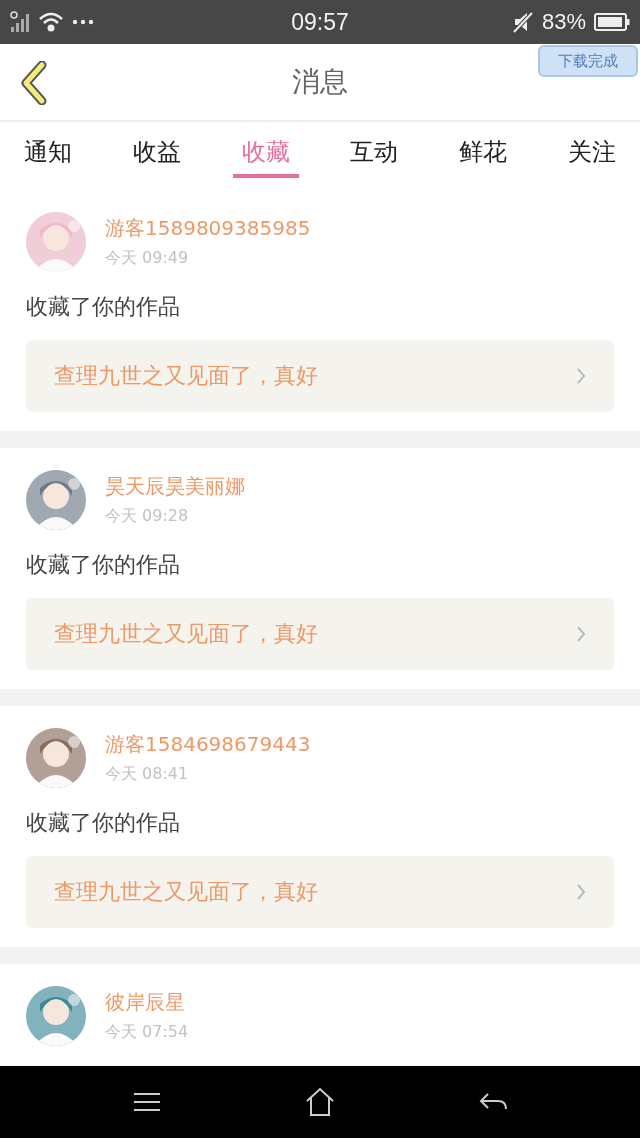  I want to click on tab: 收藏, so click(265, 155).